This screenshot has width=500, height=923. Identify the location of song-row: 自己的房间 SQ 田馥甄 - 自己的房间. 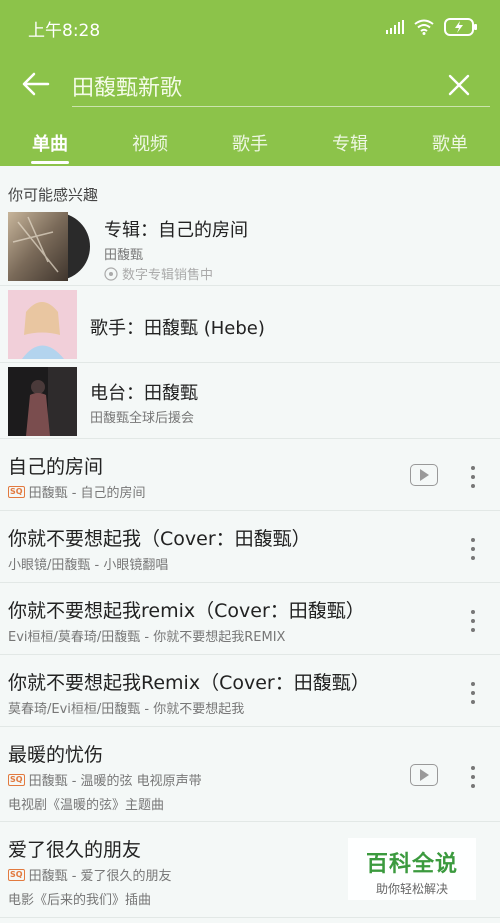
(250, 475).